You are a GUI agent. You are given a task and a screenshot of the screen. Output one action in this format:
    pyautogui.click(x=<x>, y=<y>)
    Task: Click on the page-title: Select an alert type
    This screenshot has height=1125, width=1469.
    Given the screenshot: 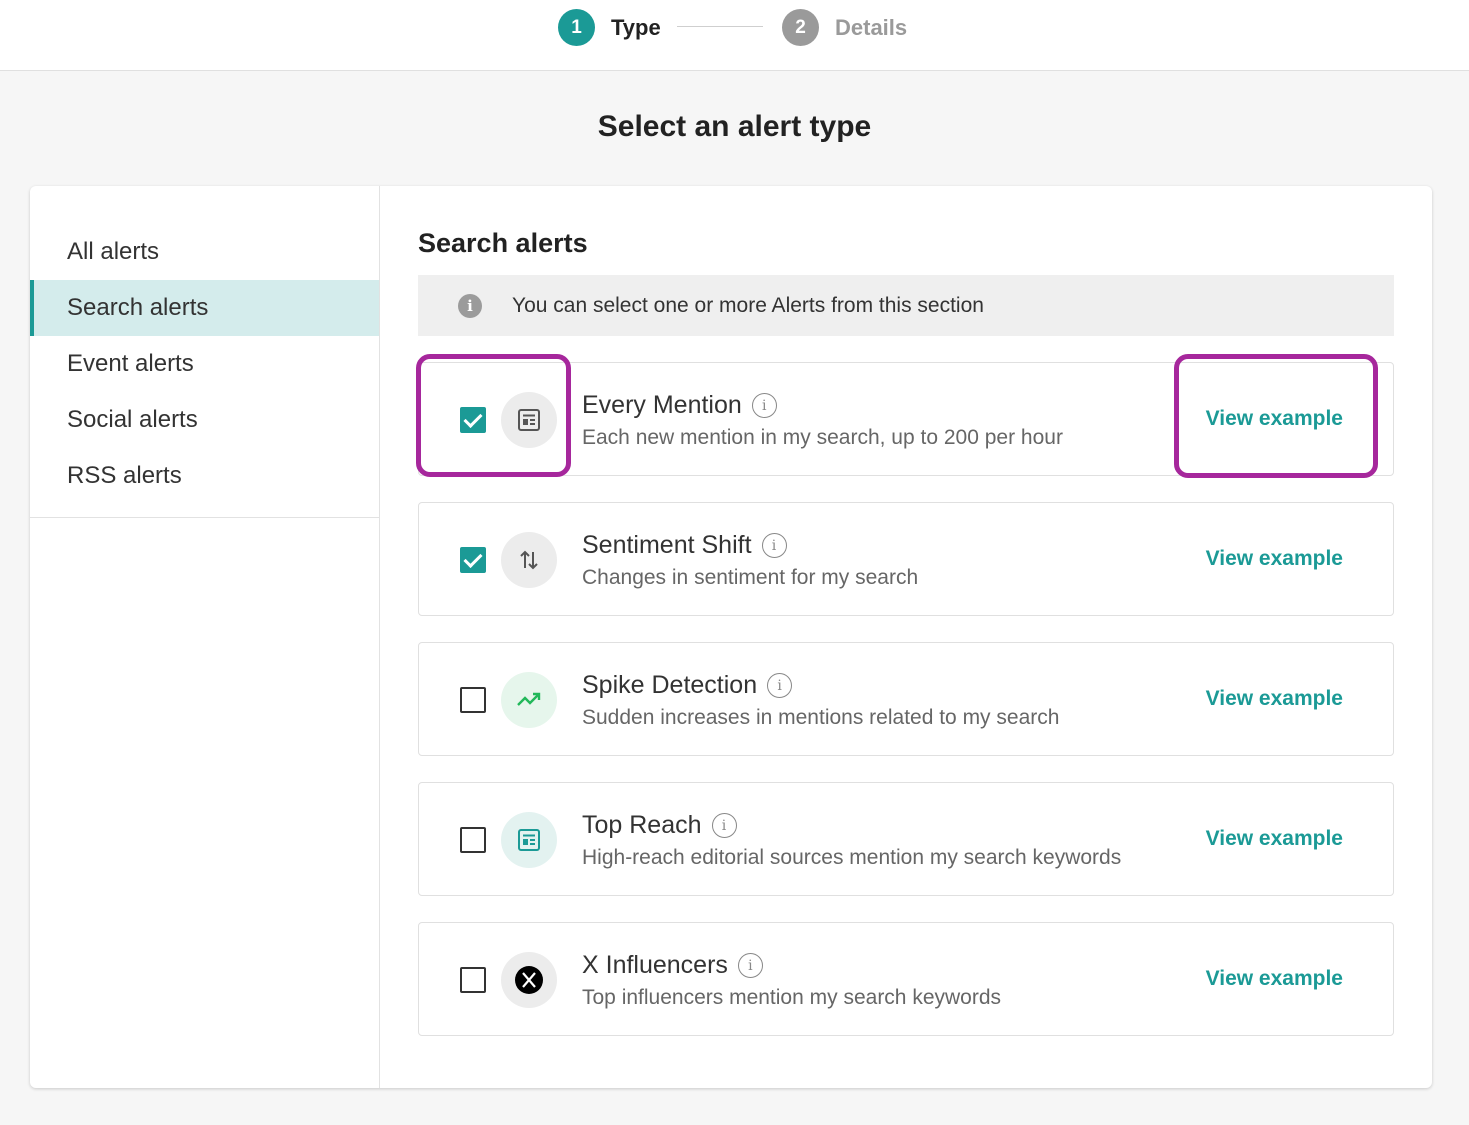 What is the action you would take?
    pyautogui.click(x=734, y=126)
    